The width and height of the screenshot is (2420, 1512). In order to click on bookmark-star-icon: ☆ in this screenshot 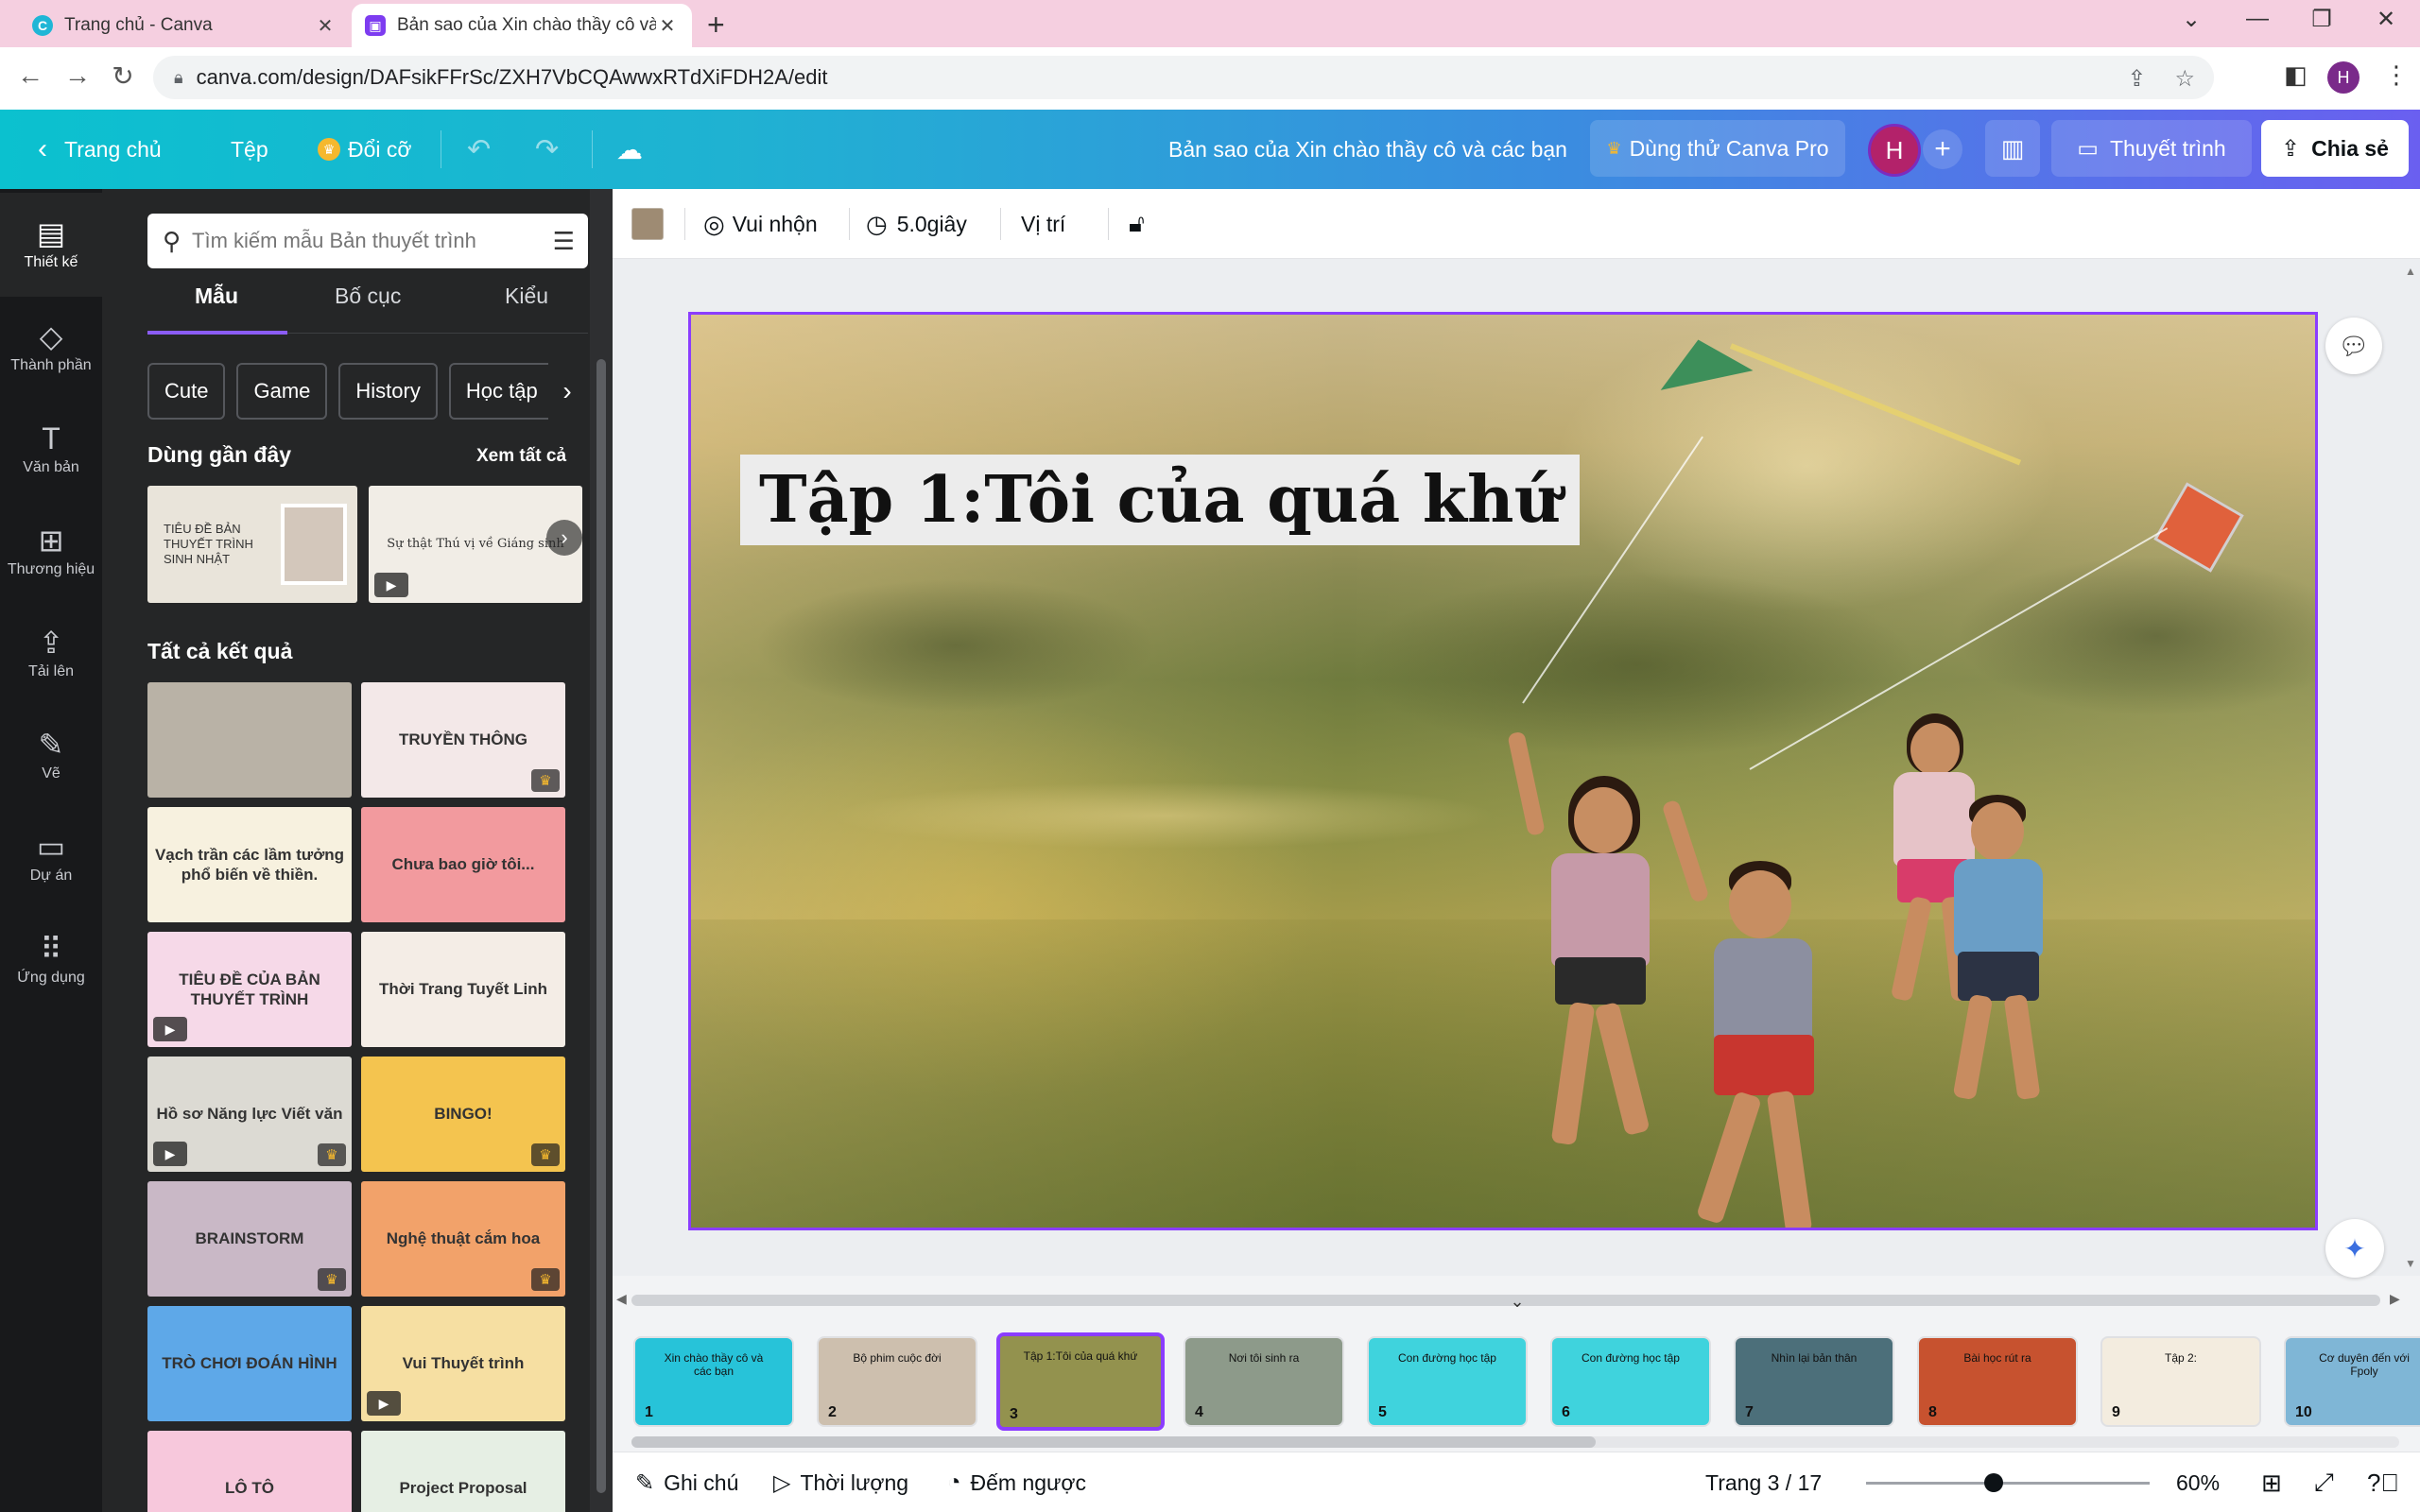, I will do `click(2184, 79)`.